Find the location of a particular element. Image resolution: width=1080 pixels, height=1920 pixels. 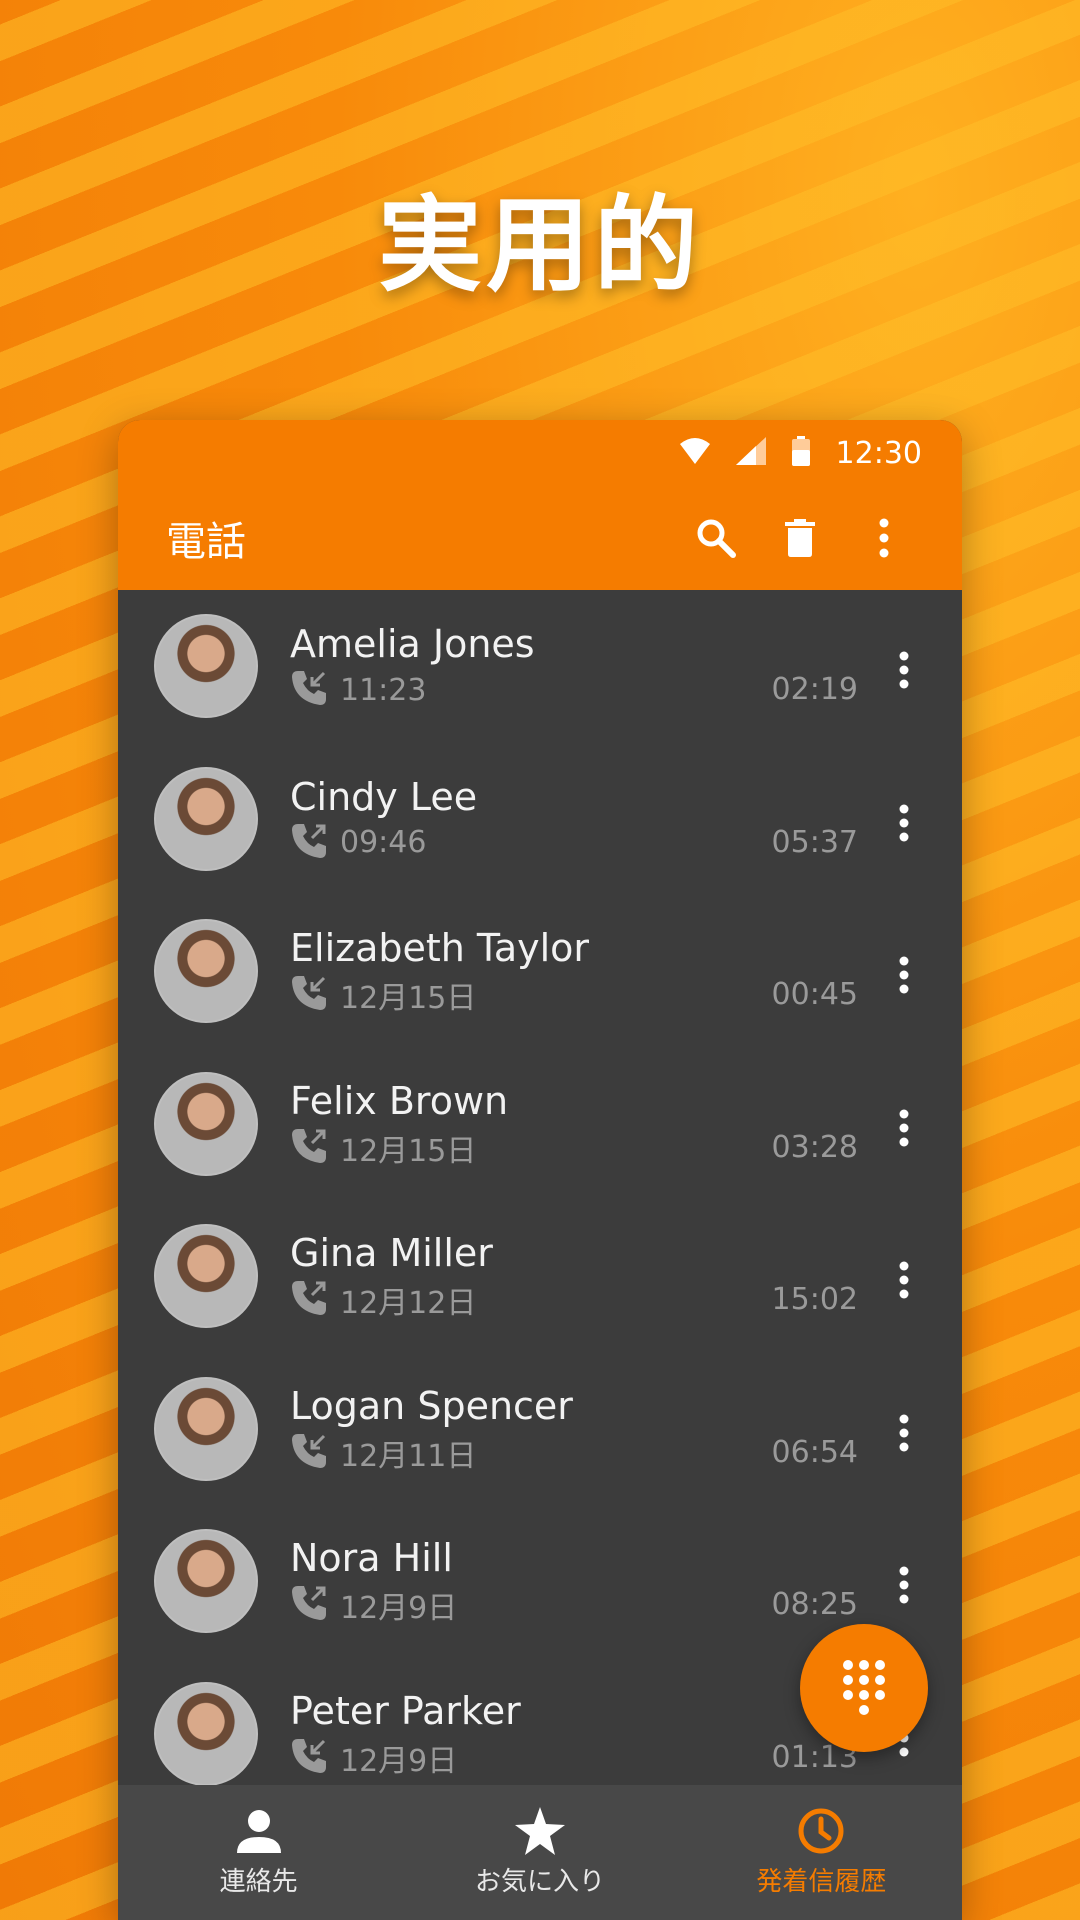

call-log-row: Elizabeth Taylor 12月15日 00:45 is located at coordinates (540, 971).